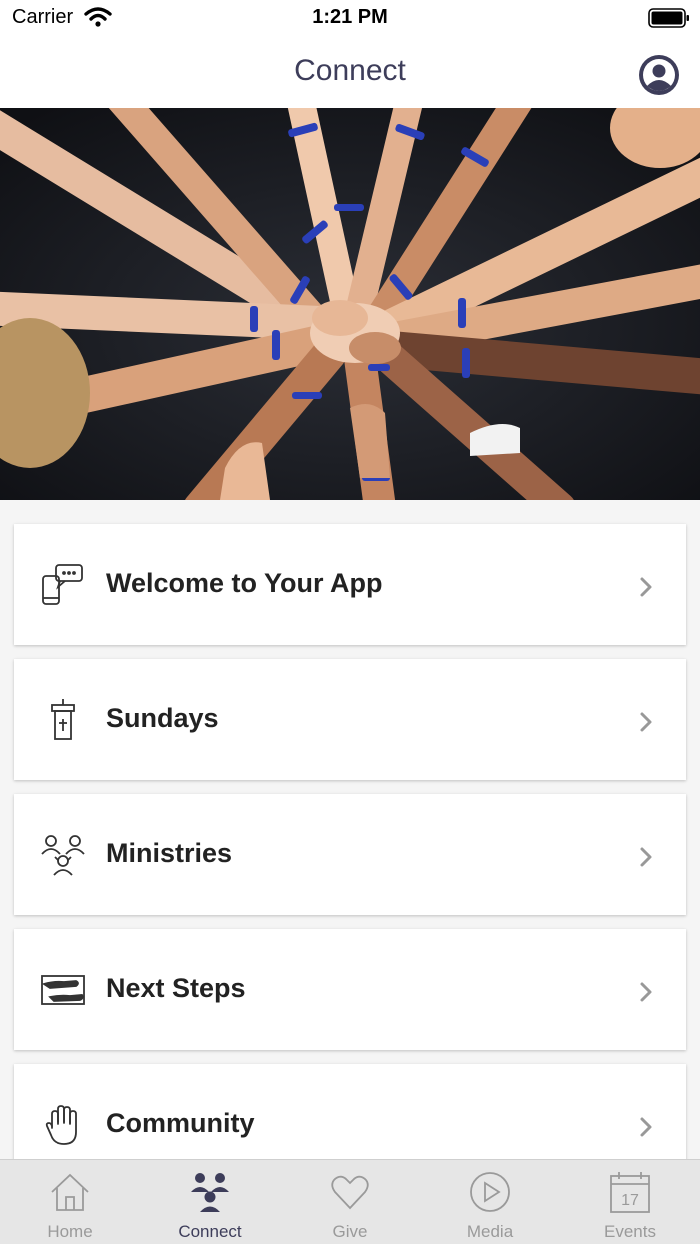  Describe the element at coordinates (70, 1231) in the screenshot. I see `tab-label: Home` at that location.